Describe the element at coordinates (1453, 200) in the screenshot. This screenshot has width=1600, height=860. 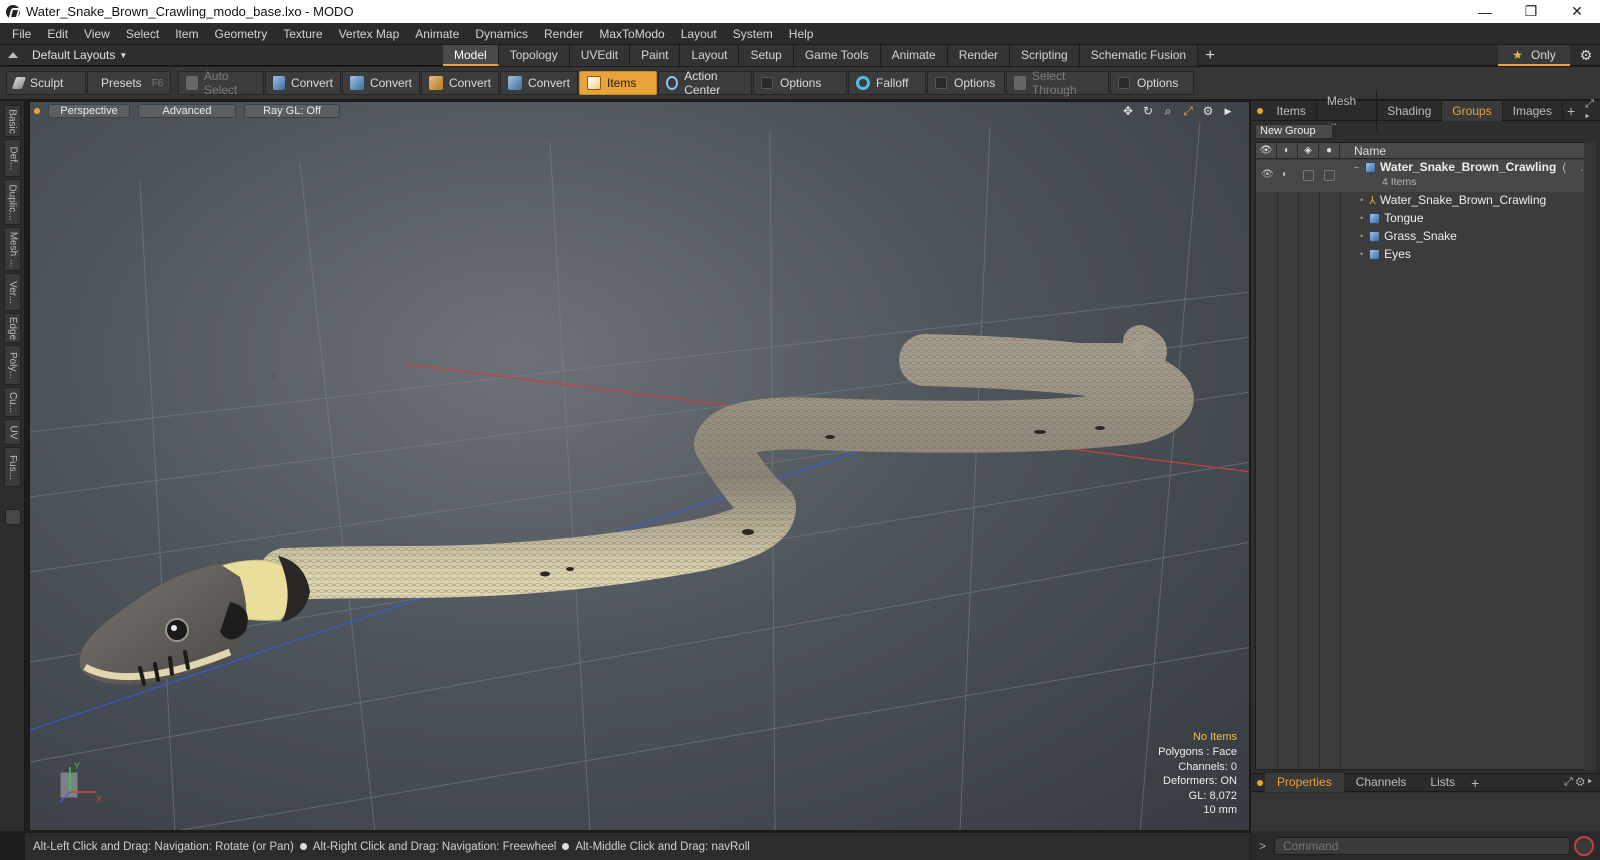
I see `tree-item: • ⅄ Water_Snake_Brown_Crawling` at that location.